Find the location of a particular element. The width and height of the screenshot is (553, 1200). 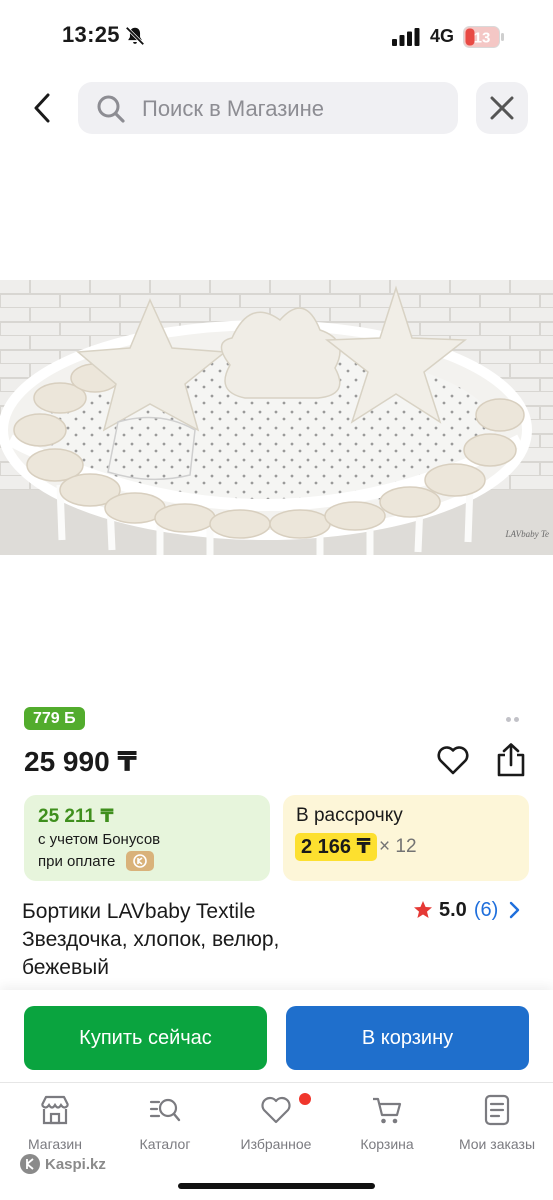

installment-months: × 12 is located at coordinates (398, 846).